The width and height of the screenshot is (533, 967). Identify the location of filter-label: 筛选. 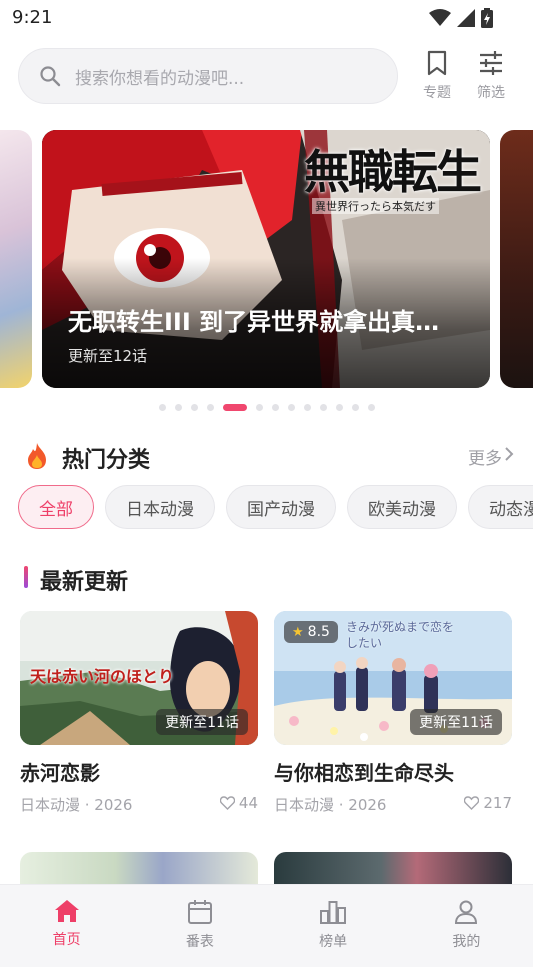
(491, 93).